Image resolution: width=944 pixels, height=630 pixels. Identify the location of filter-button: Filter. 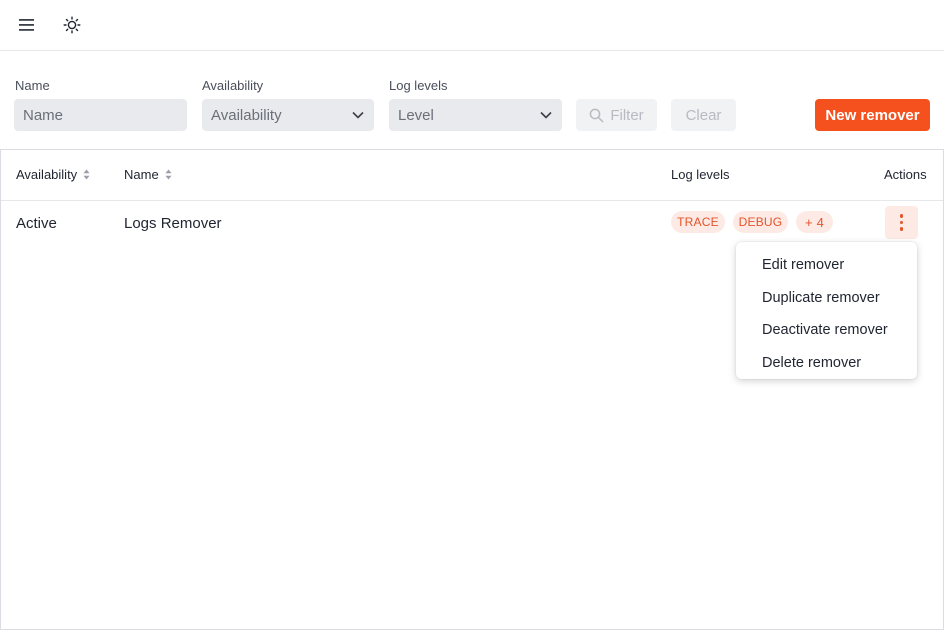
(616, 115).